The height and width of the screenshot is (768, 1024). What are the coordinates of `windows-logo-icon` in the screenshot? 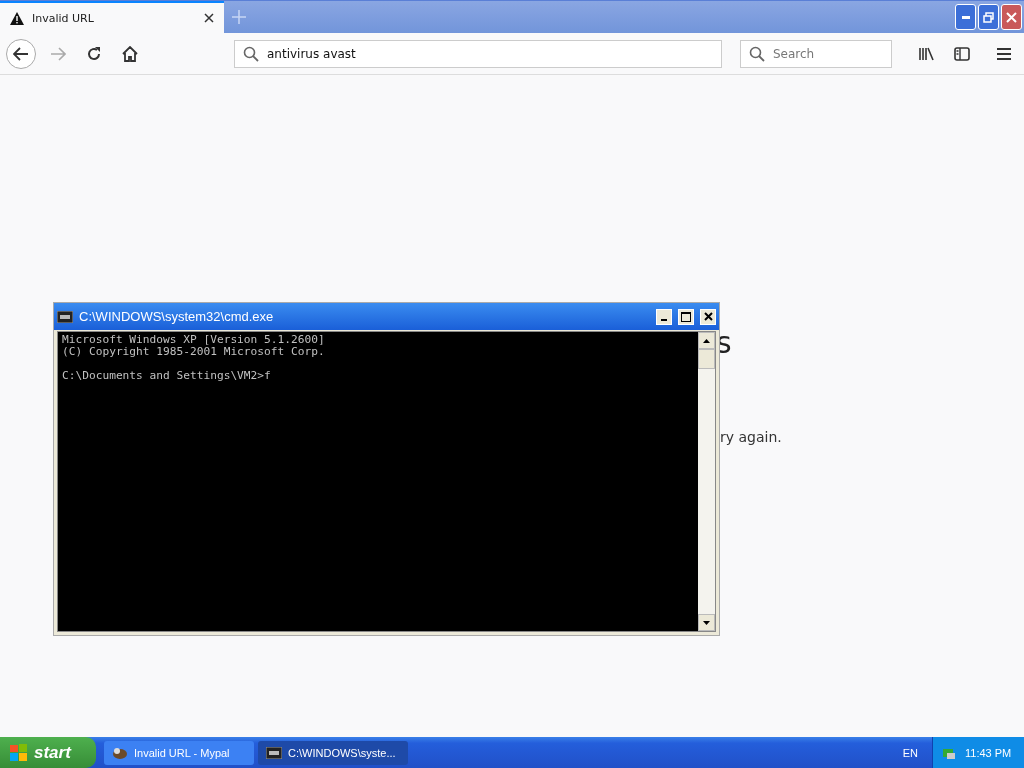 It's located at (19, 752).